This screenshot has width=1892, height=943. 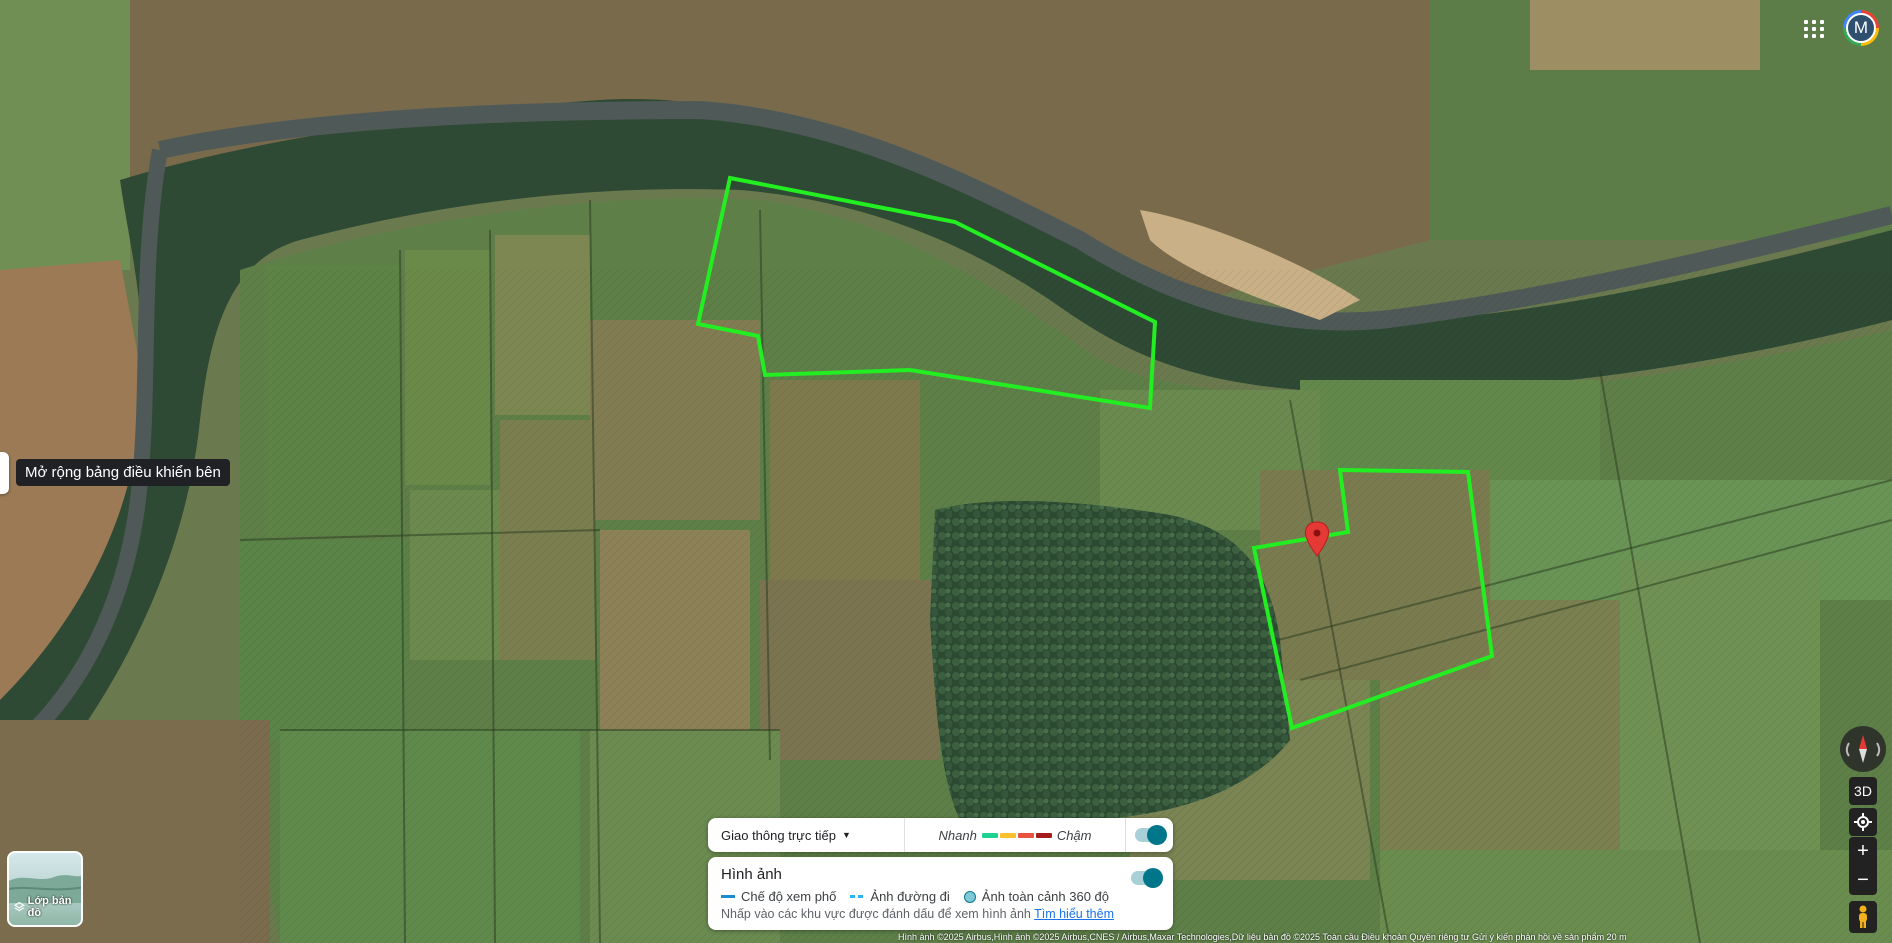 What do you see at coordinates (49, 907) in the screenshot?
I see `layers-label: Lớp bản đồ` at bounding box center [49, 907].